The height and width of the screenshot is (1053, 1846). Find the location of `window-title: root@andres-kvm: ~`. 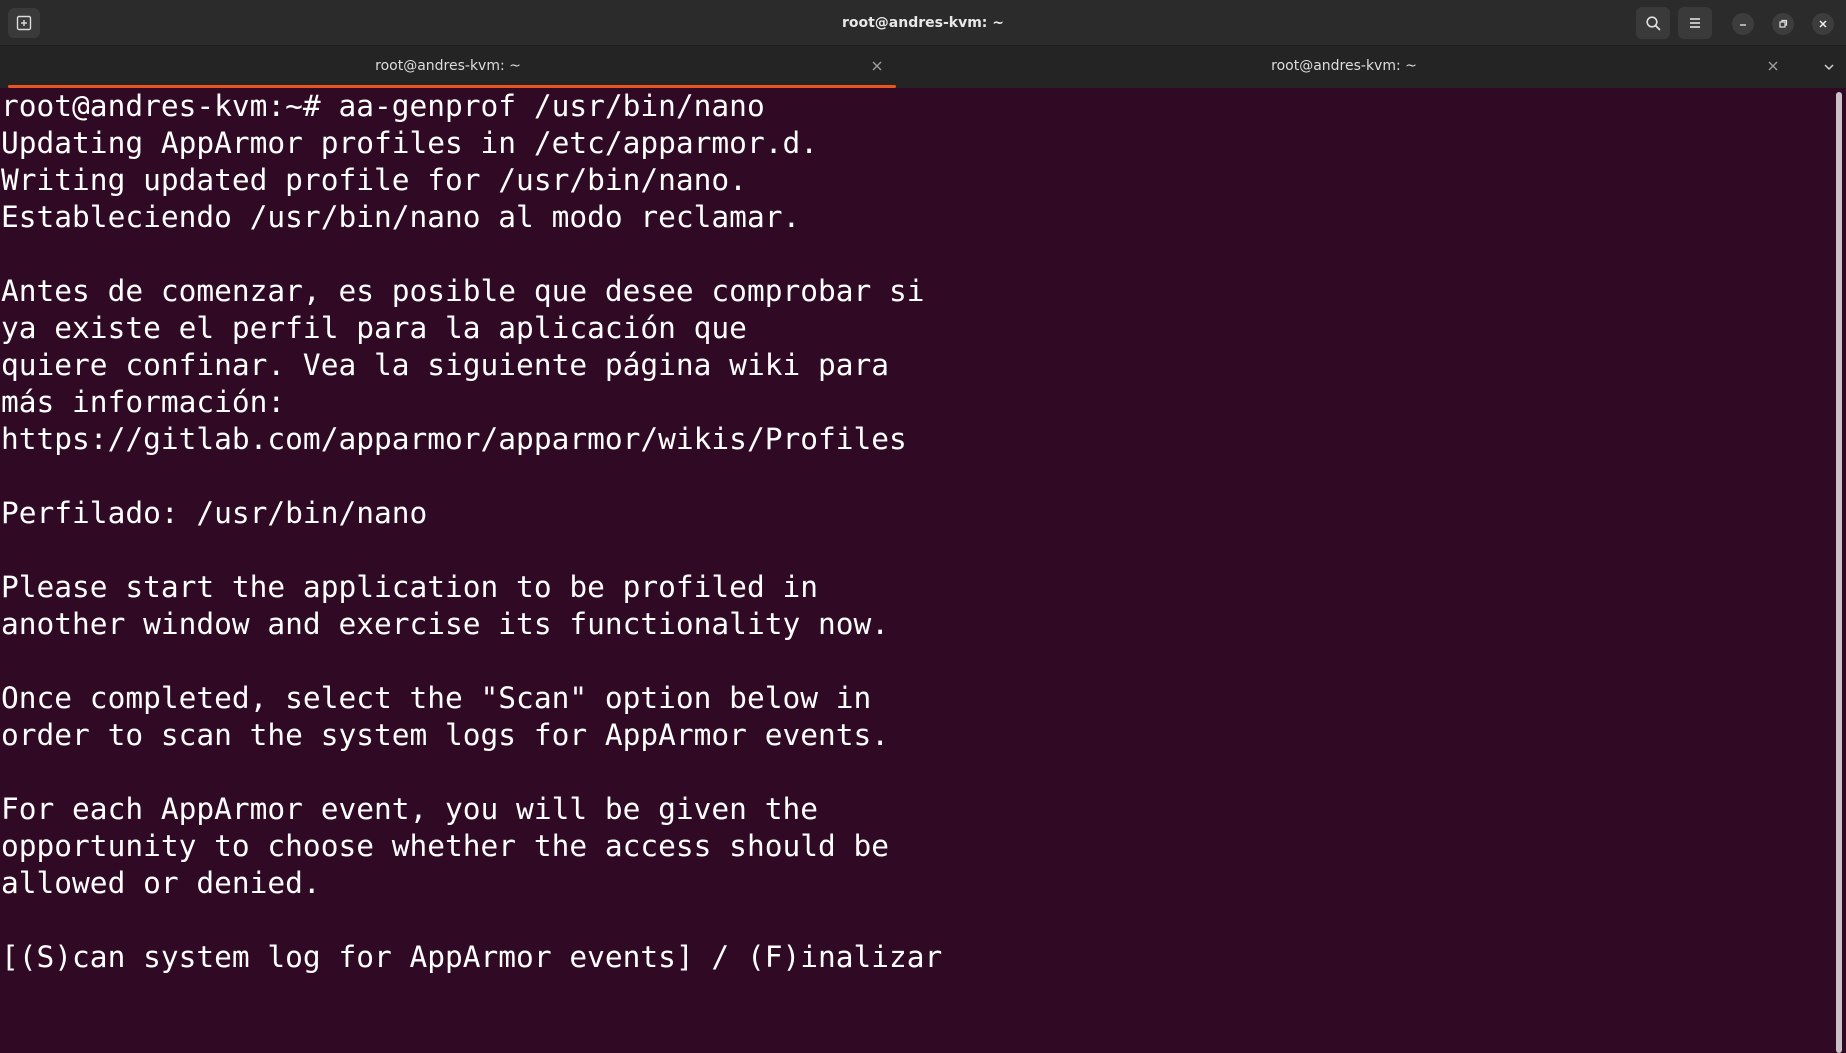

window-title: root@andres-kvm: ~ is located at coordinates (923, 23).